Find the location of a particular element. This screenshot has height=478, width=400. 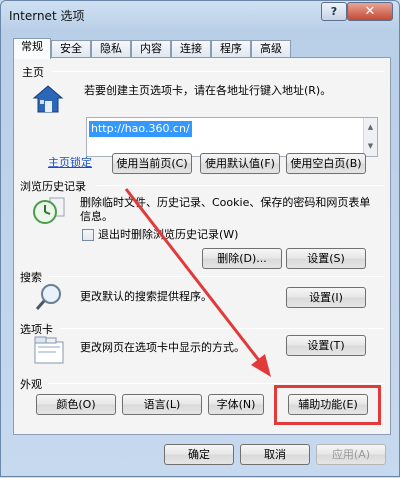

cancel-button: 取消 is located at coordinates (275, 454).